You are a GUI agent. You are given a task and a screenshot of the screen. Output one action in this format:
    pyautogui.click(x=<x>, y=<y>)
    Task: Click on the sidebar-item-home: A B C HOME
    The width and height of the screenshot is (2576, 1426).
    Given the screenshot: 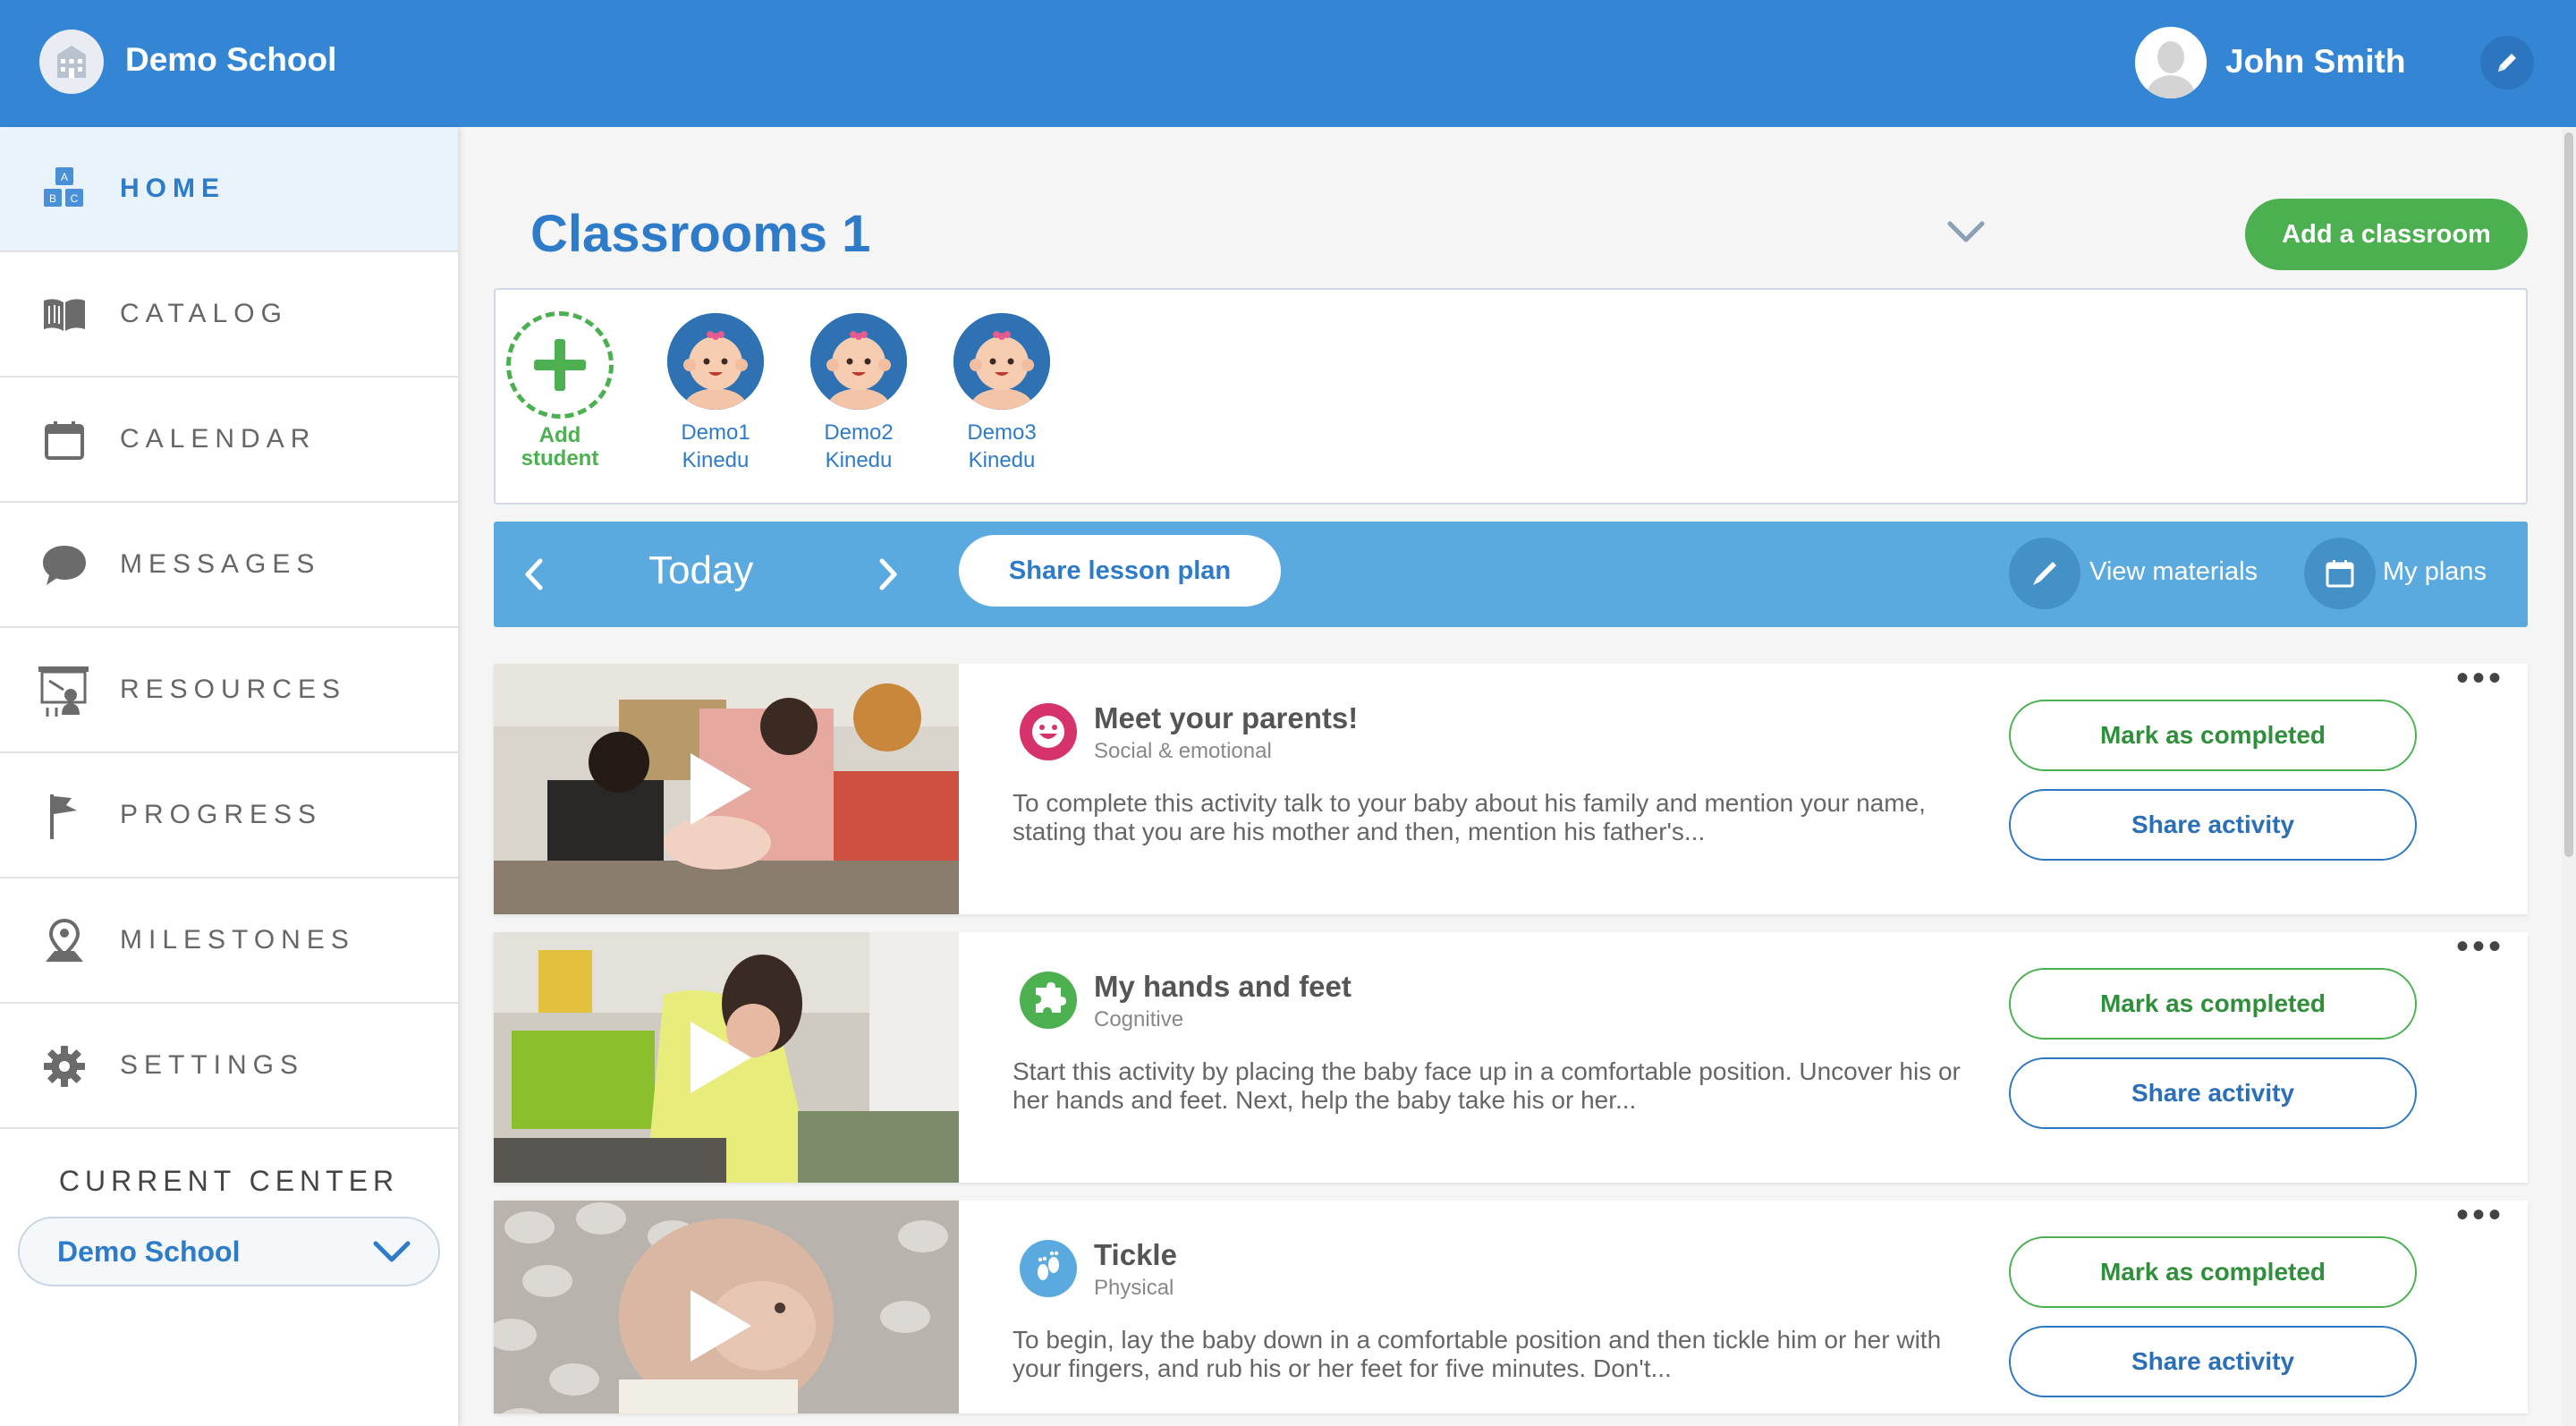 What is the action you would take?
    pyautogui.click(x=229, y=190)
    